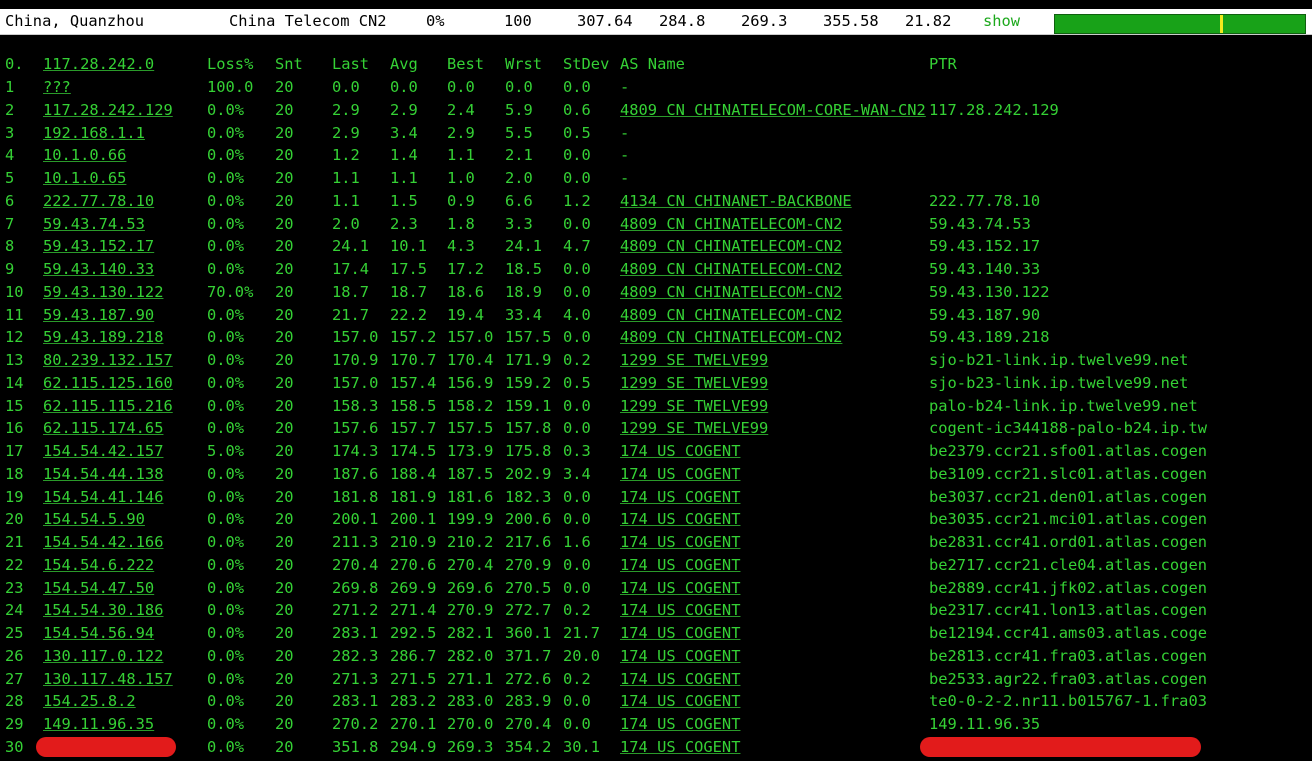  What do you see at coordinates (103, 451) in the screenshot?
I see `hop-host: 154.54.42.157` at bounding box center [103, 451].